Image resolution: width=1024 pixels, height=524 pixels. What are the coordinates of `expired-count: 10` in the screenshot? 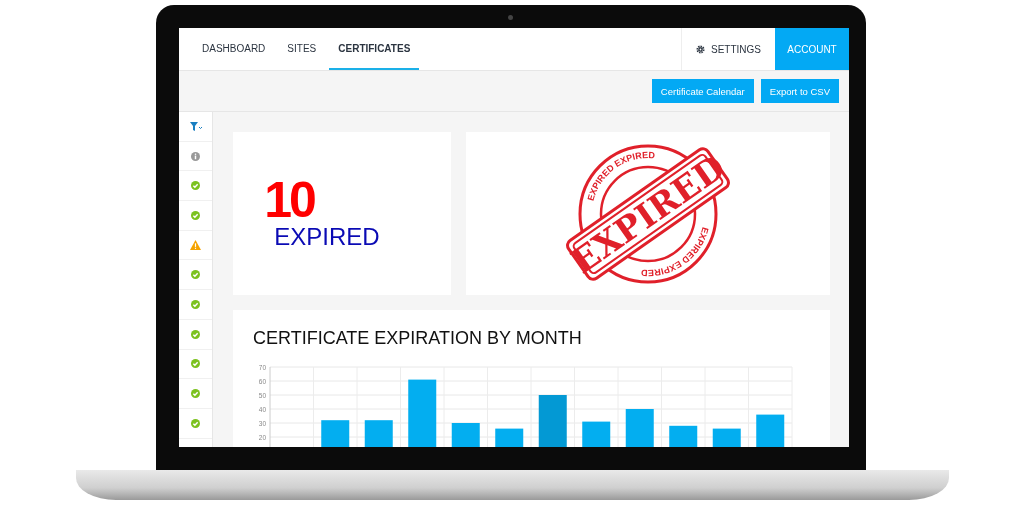 It's located at (290, 199).